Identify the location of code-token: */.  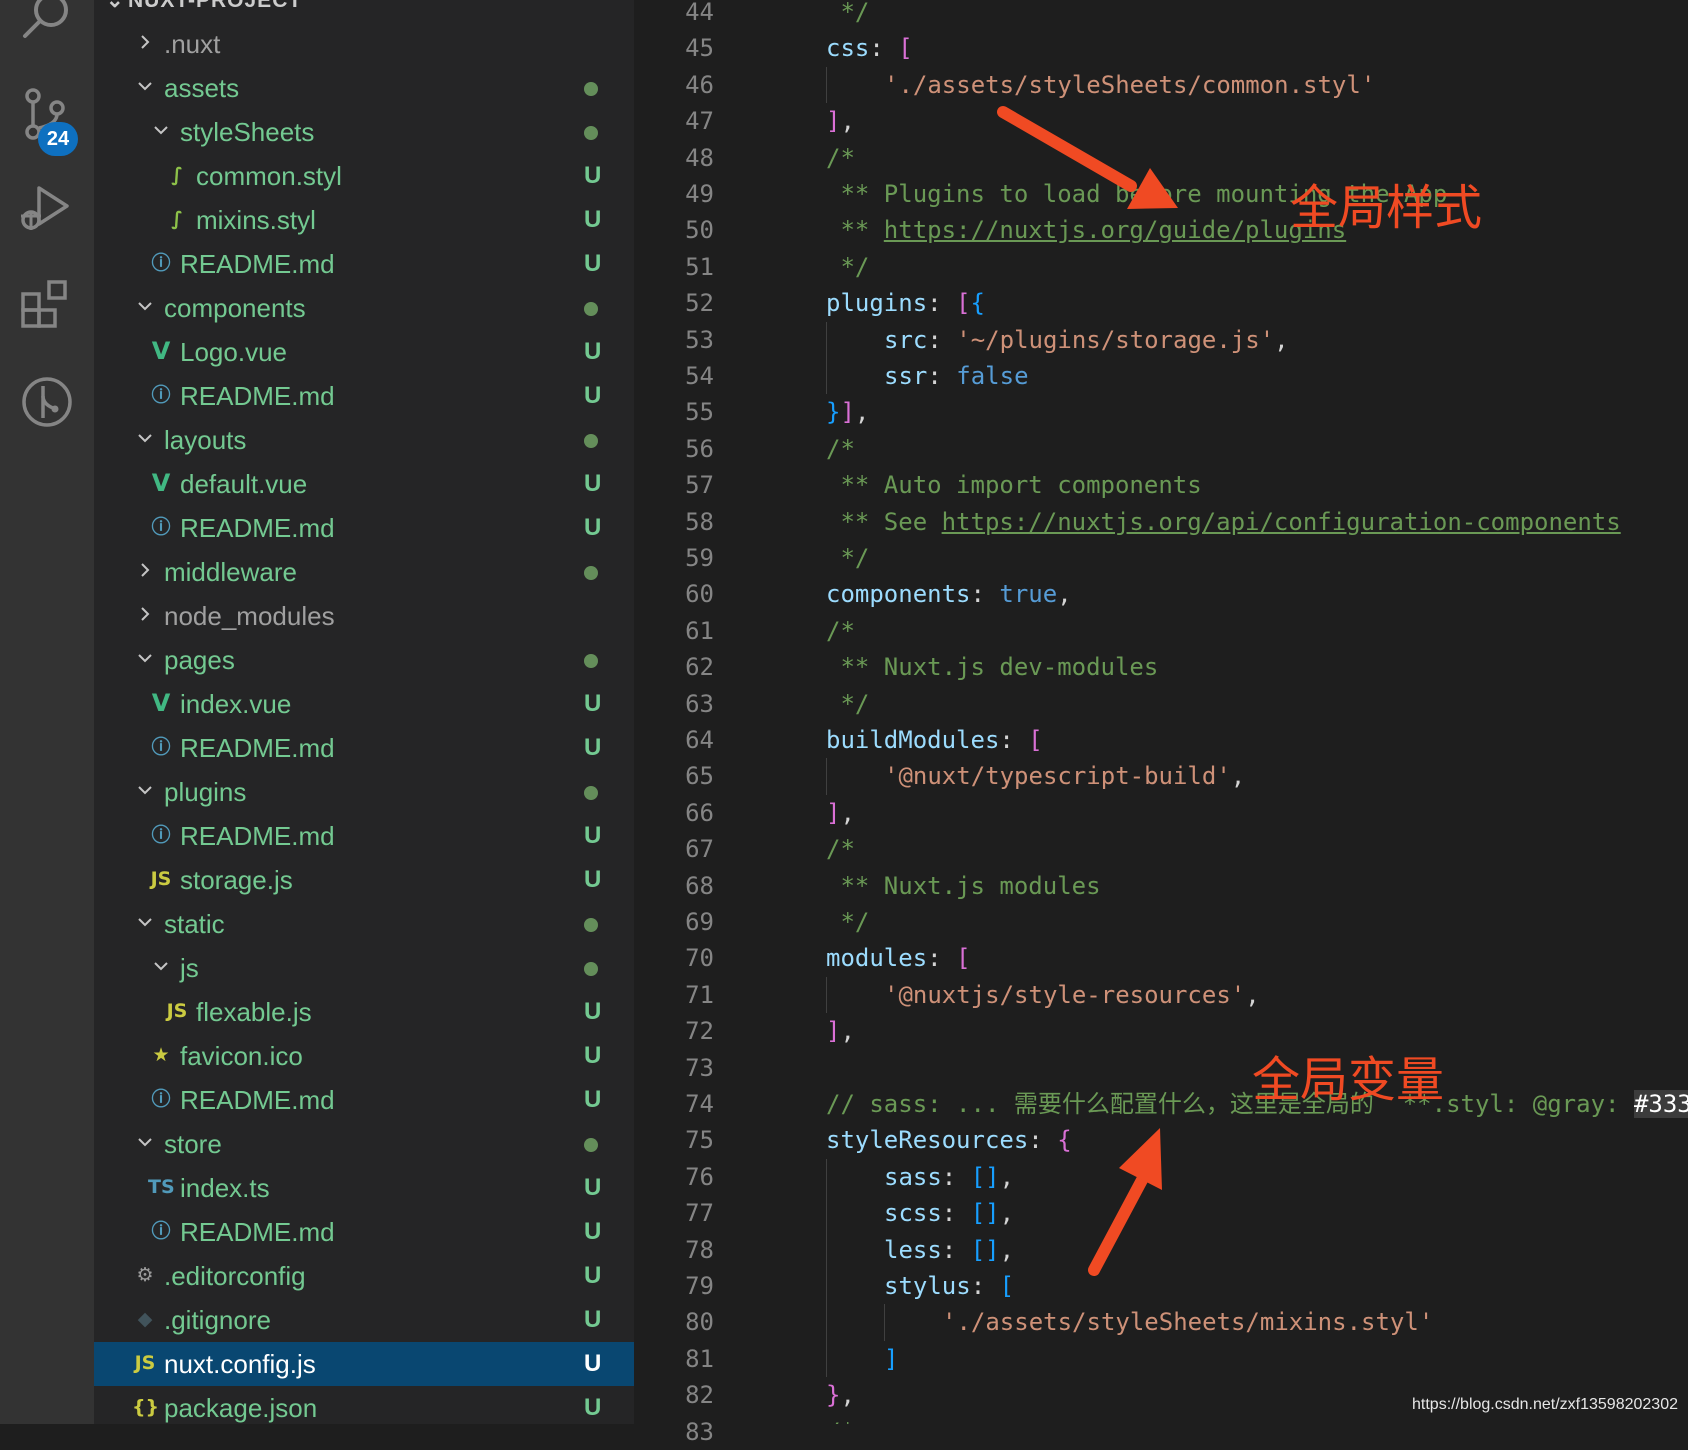
(848, 13).